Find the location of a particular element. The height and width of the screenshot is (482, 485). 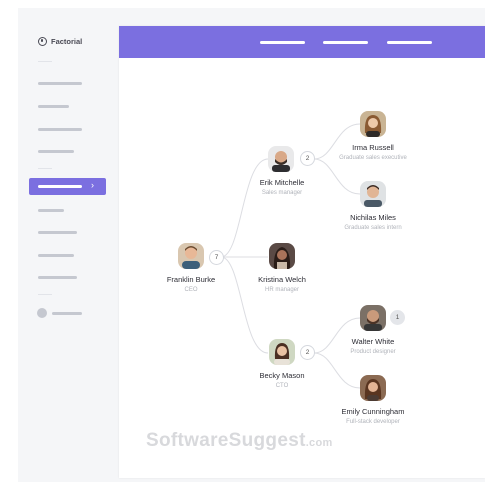

person-role: CTO is located at coordinates (282, 386).